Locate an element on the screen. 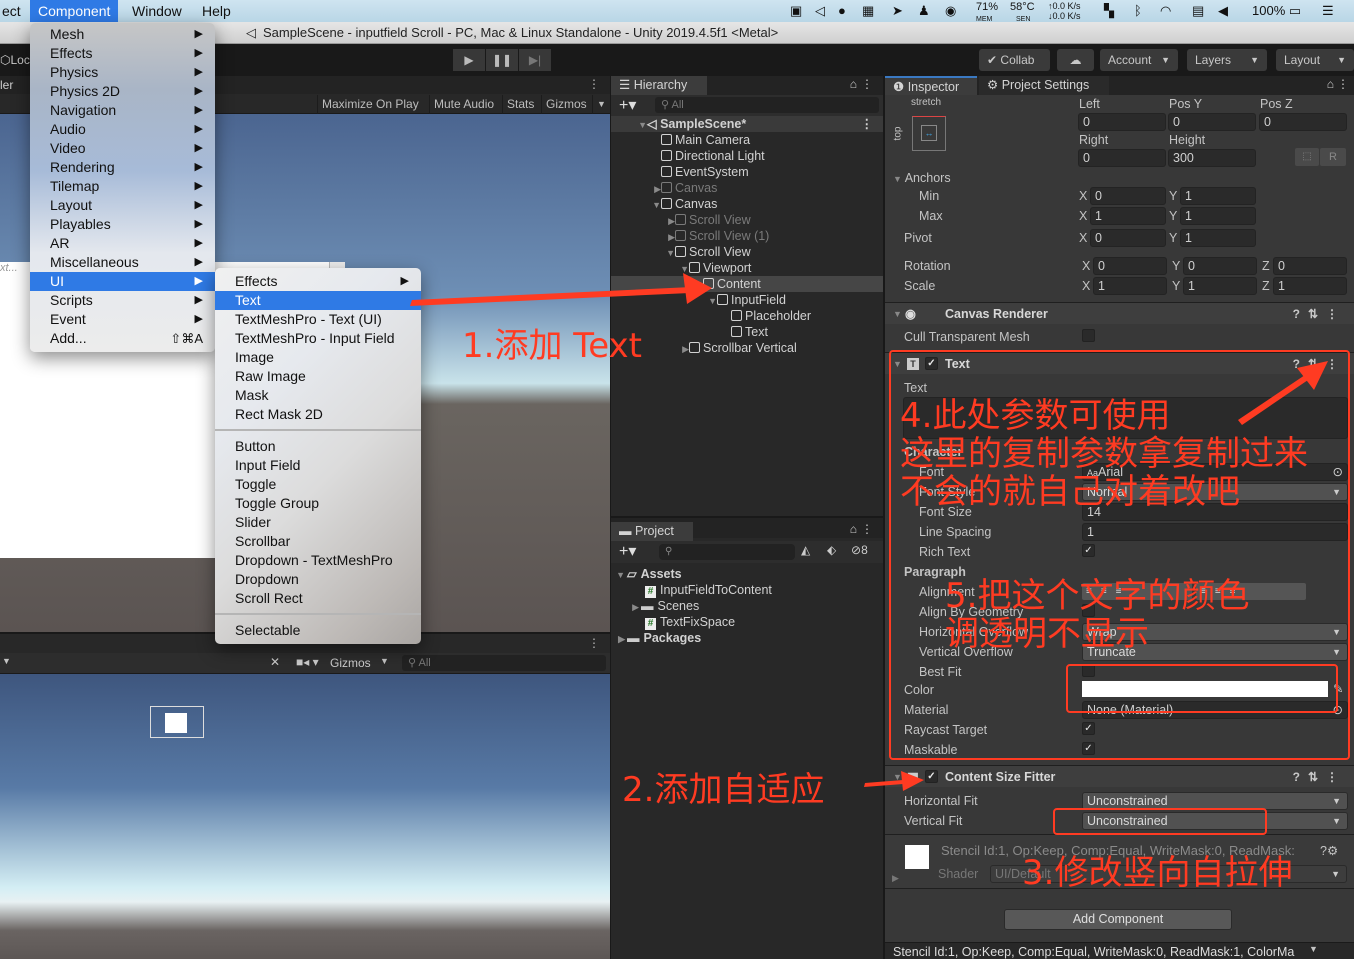  arrow-2-shaft is located at coordinates (883, 783).